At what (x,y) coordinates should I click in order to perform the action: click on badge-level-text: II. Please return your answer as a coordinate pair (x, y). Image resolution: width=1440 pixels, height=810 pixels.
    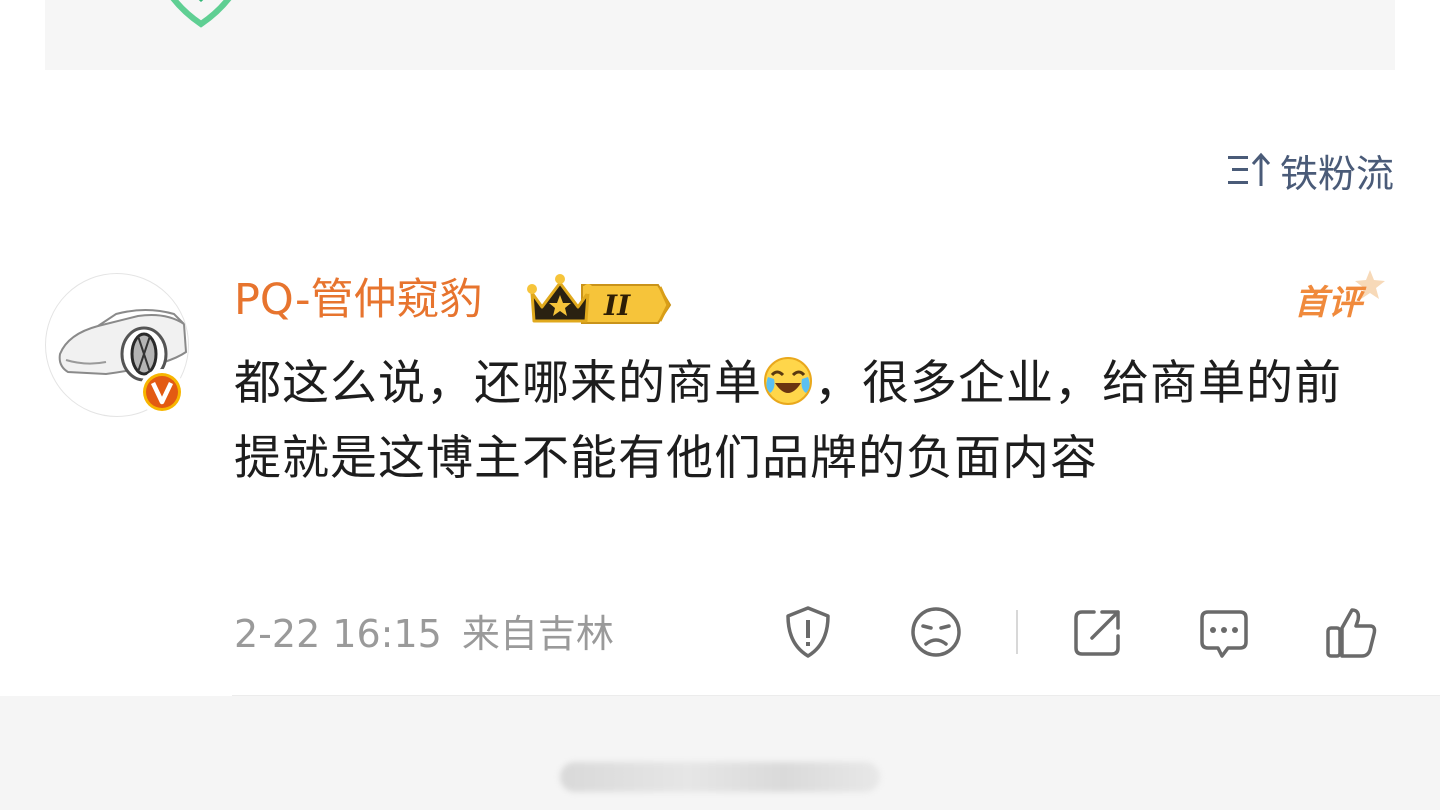
    Looking at the image, I should click on (617, 305).